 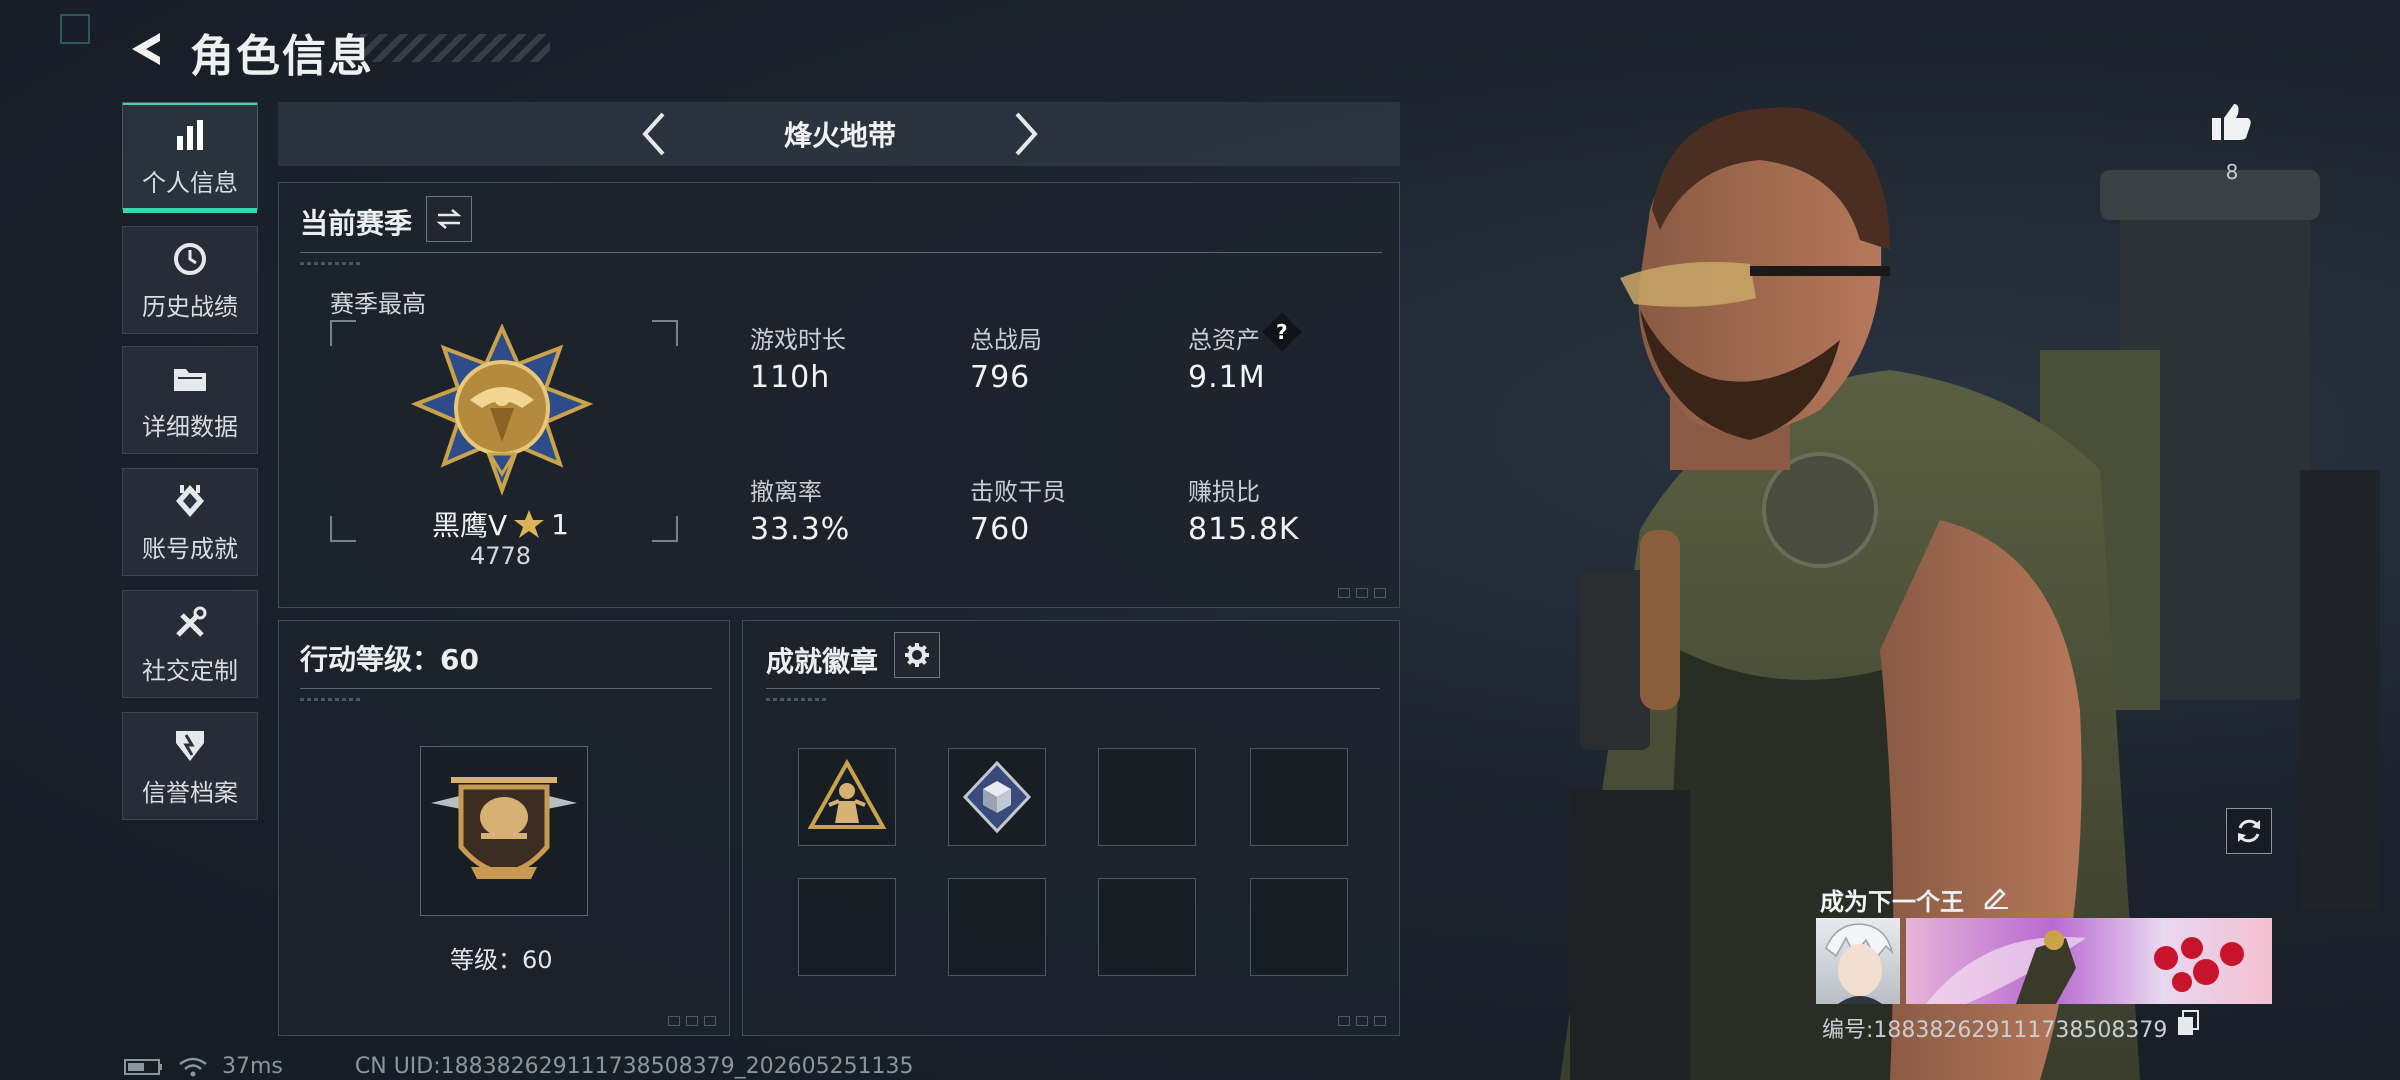 What do you see at coordinates (786, 492) in the screenshot?
I see `stat-label: 撤离率` at bounding box center [786, 492].